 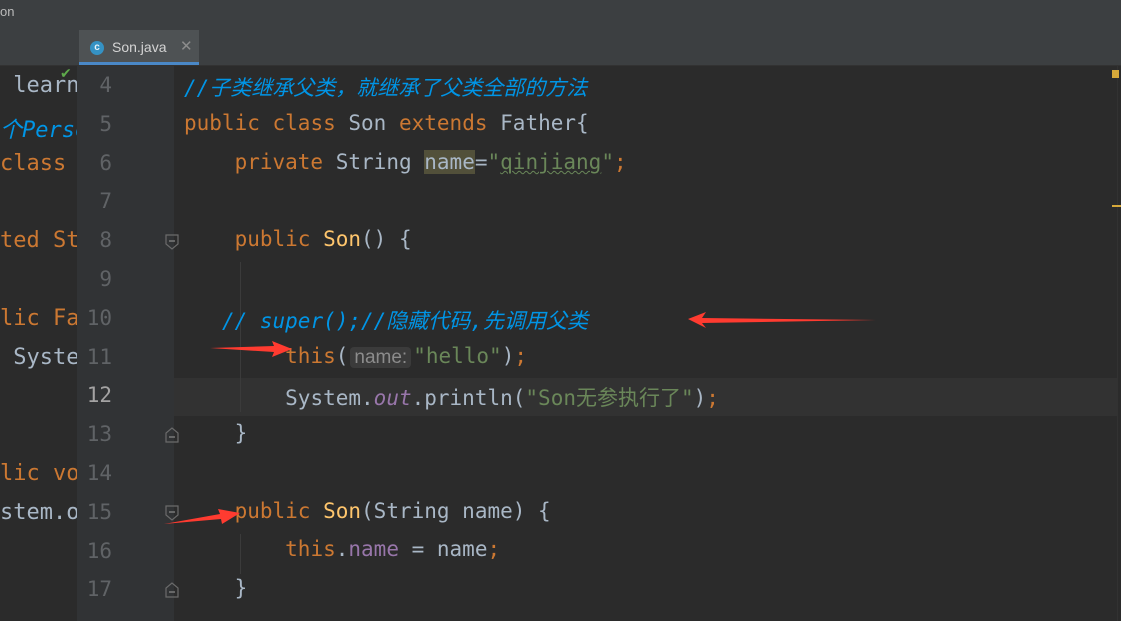 I want to click on annotation-arrow-line15, so click(x=202, y=516).